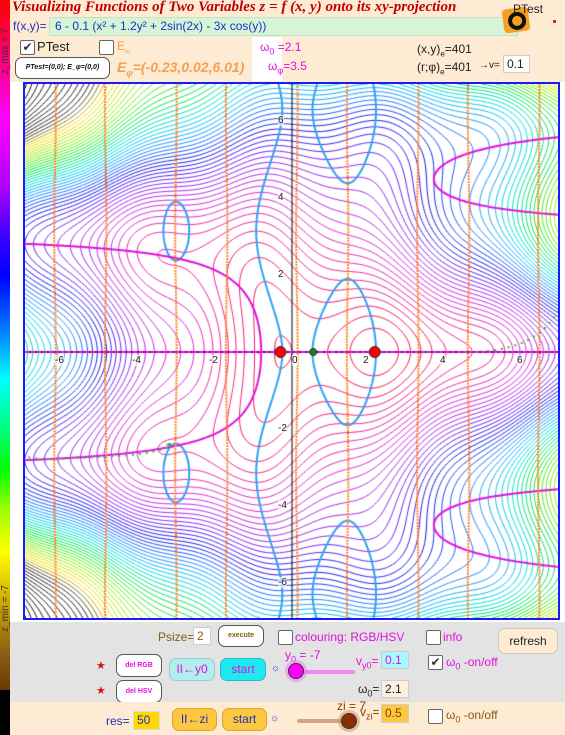  I want to click on omega0-on-checkbox: ✔, so click(435, 662).